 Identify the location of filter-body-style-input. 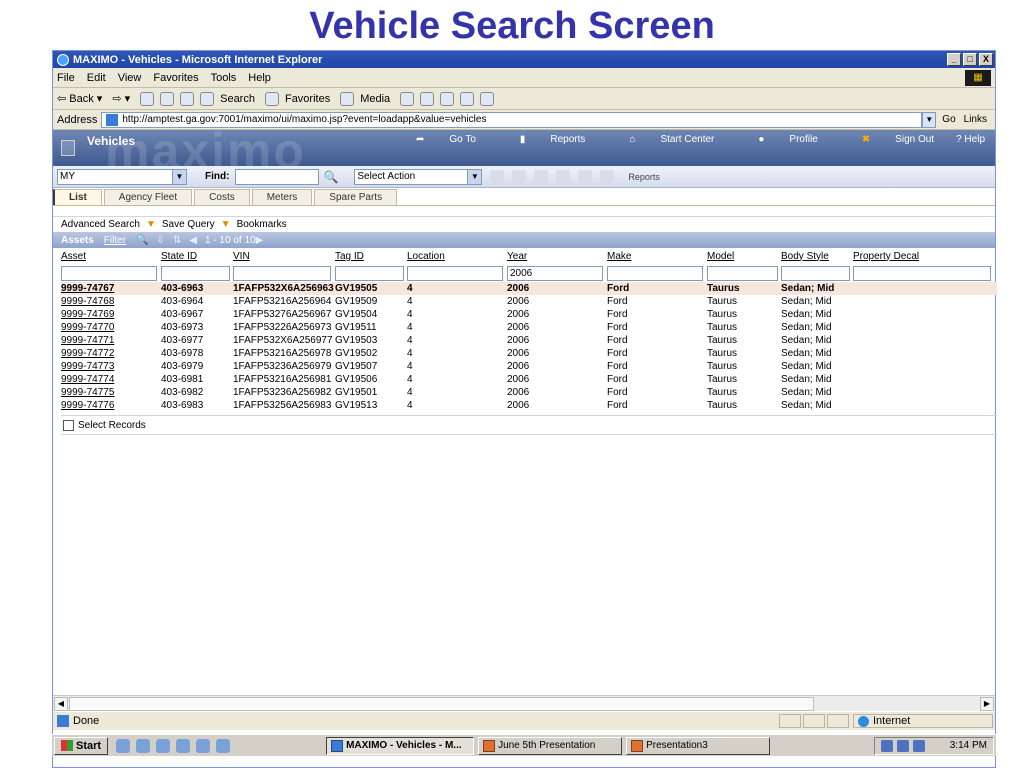
(816, 273).